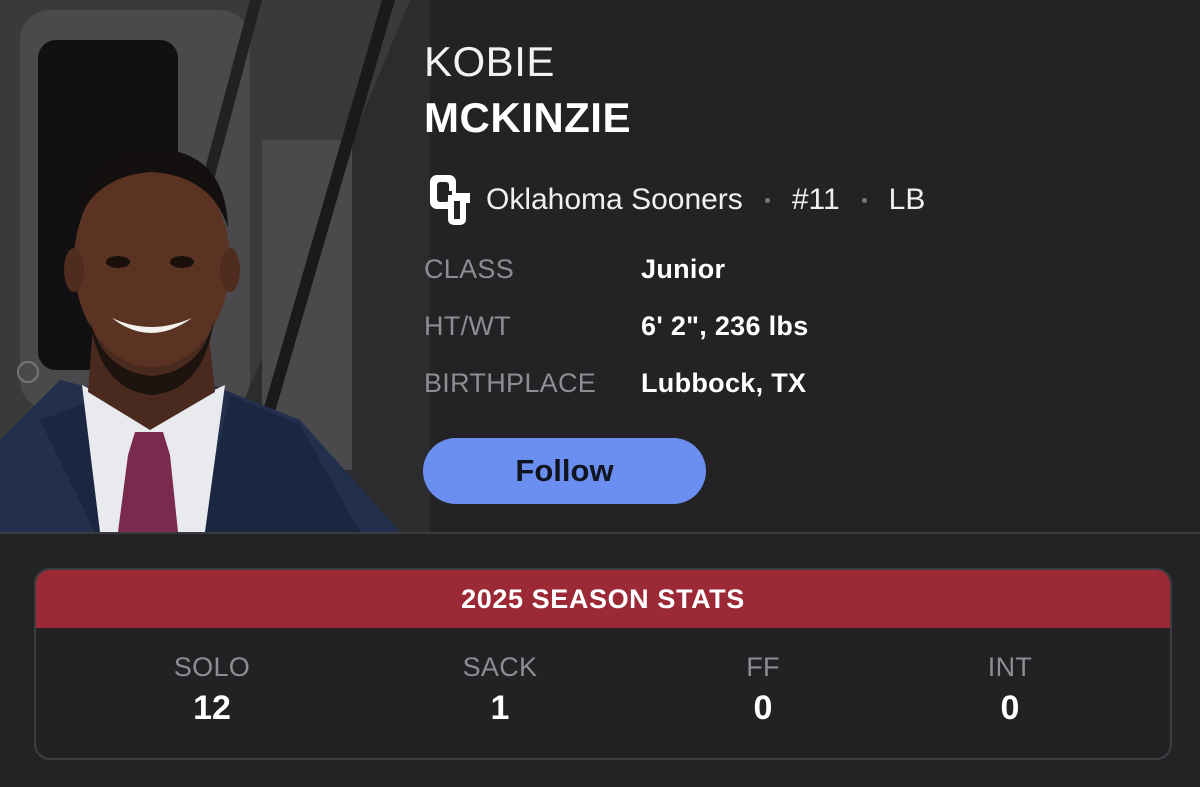 The width and height of the screenshot is (1200, 787). I want to click on info-row-height-weight: HT/WT 6' 2", 236 lbs, so click(616, 339).